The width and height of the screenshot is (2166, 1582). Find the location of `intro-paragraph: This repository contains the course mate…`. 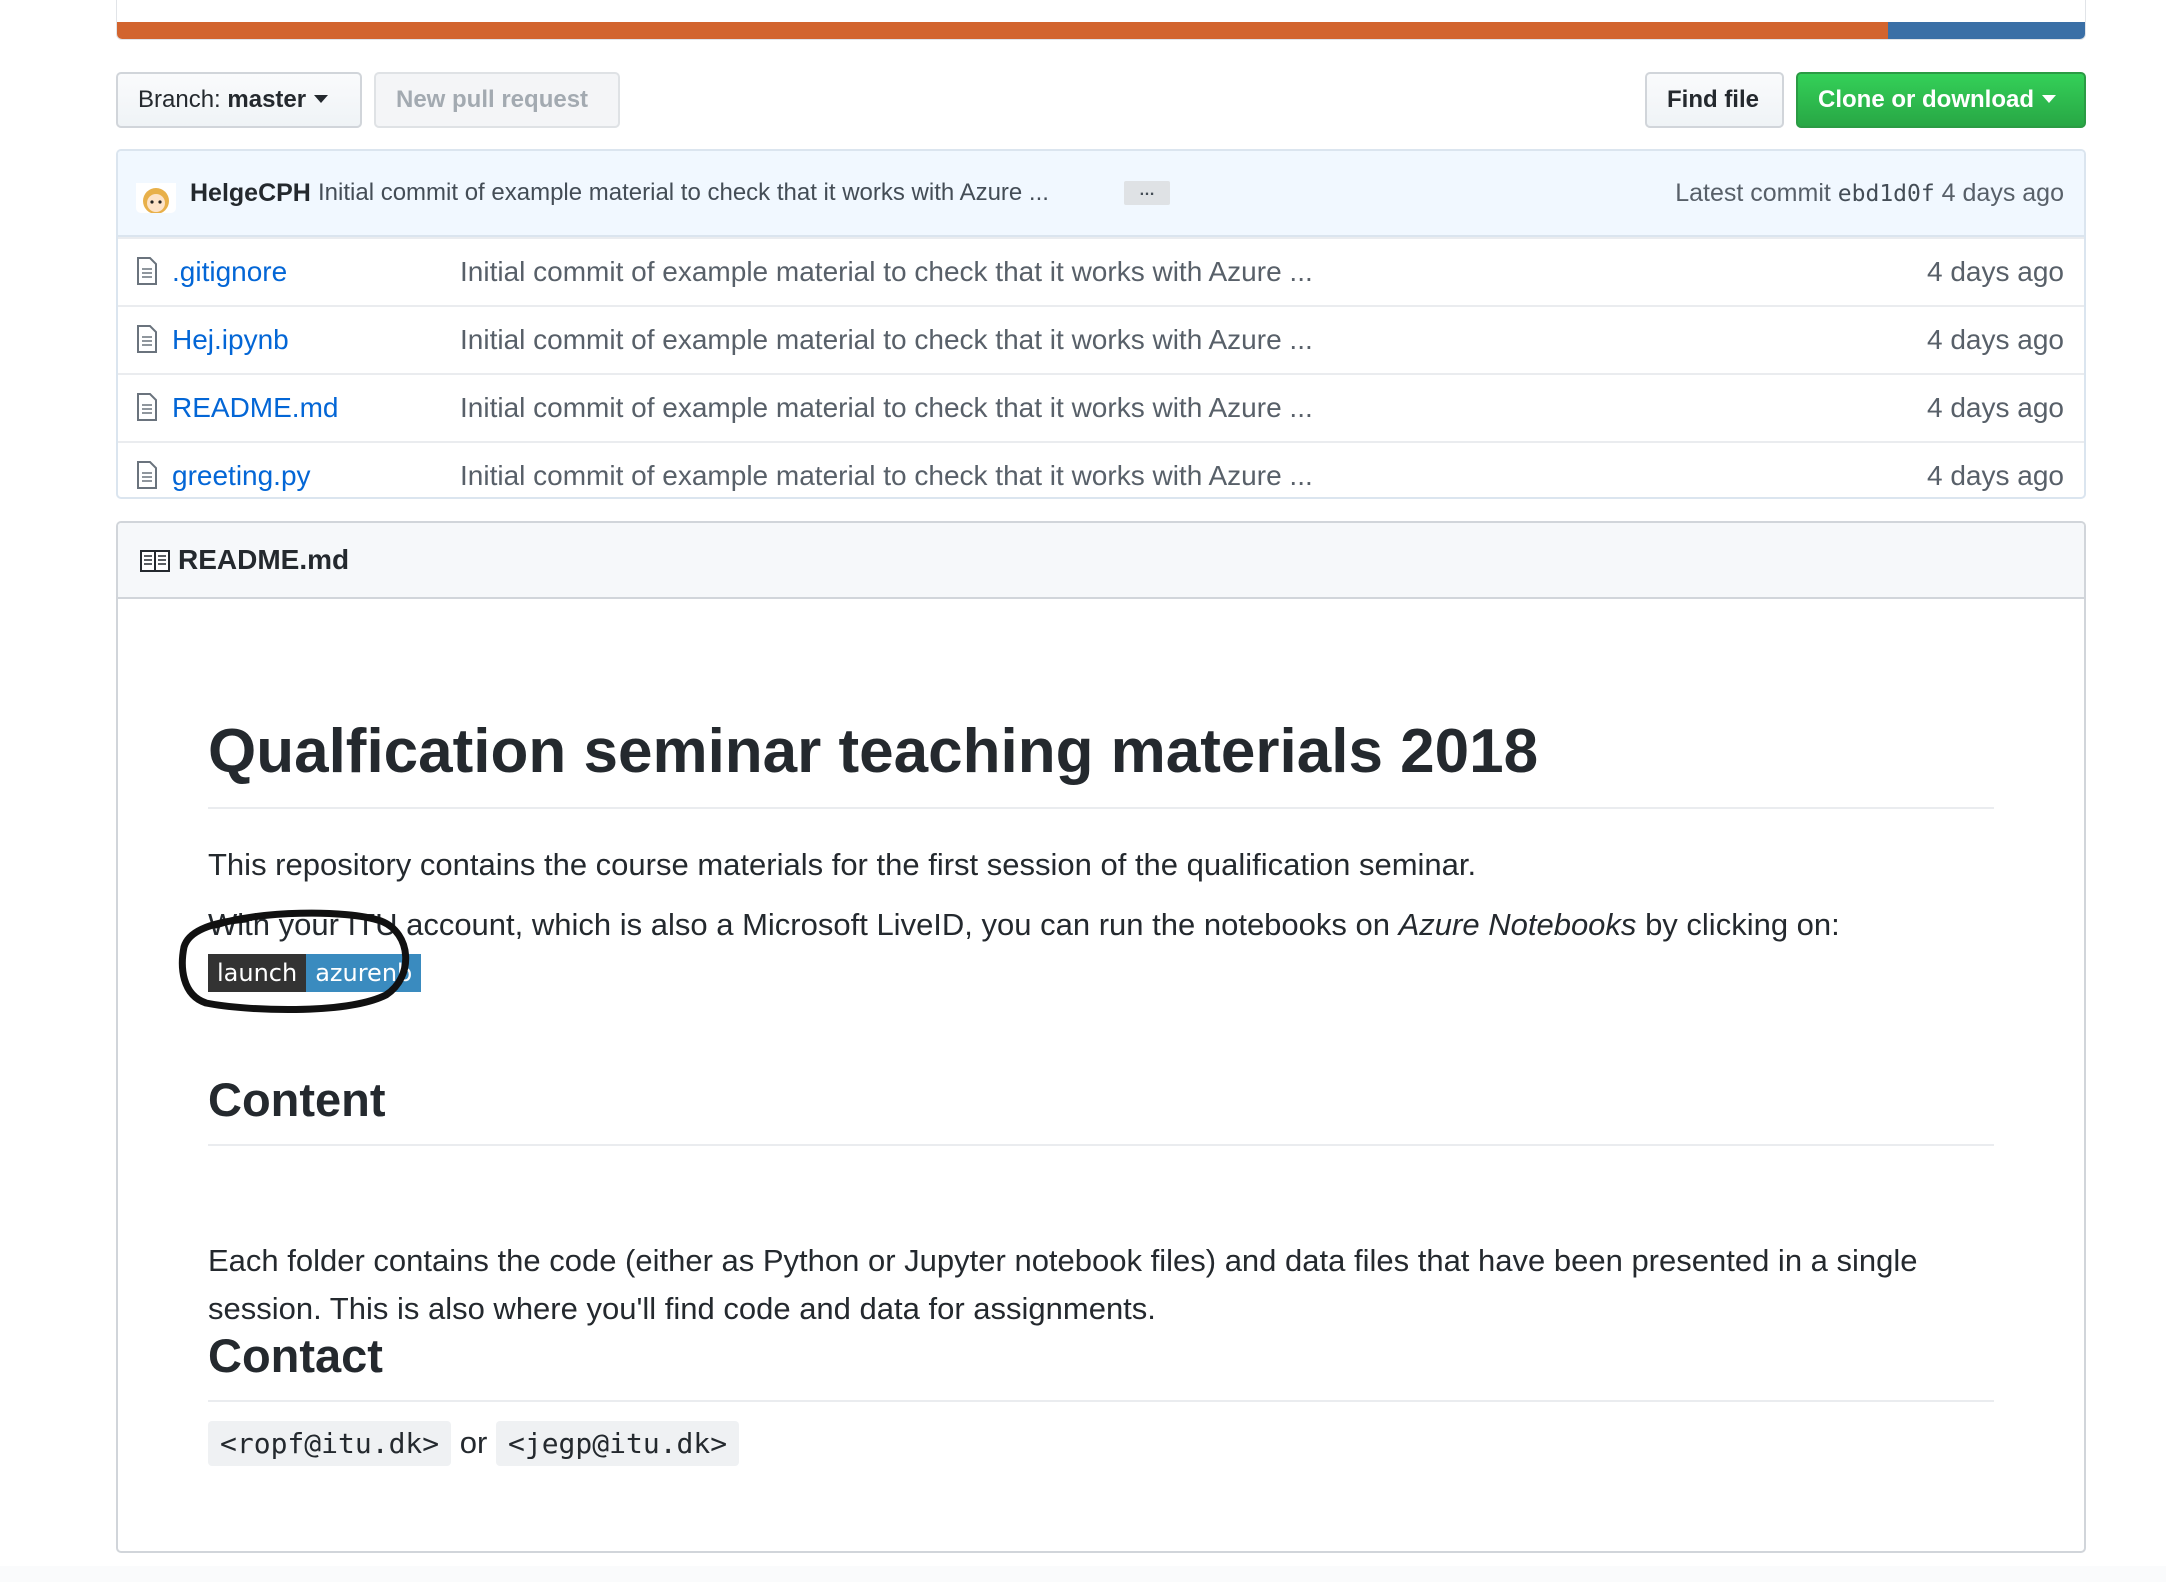

intro-paragraph: This repository contains the course mate… is located at coordinates (842, 864).